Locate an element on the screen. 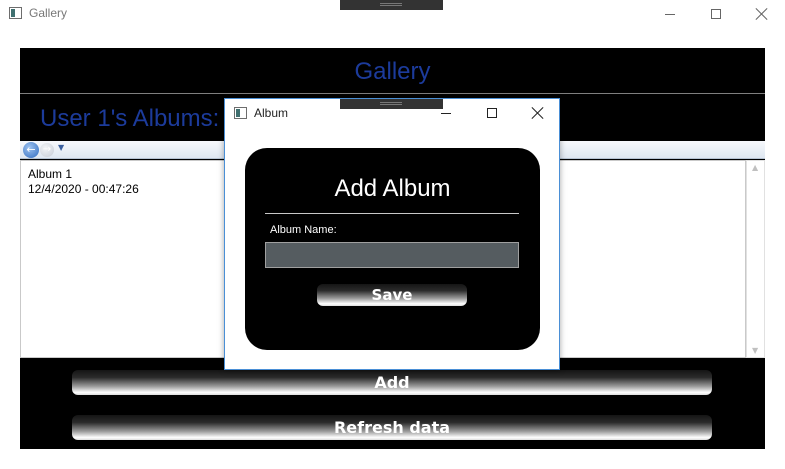 The width and height of the screenshot is (785, 469). gallery-header: Gallery is located at coordinates (392, 71).